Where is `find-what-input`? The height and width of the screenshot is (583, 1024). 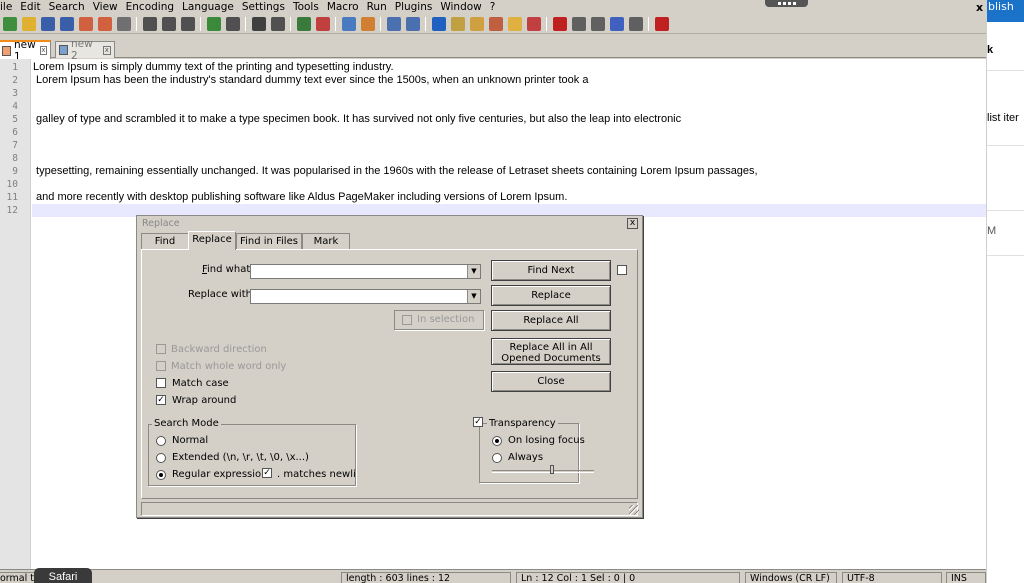 find-what-input is located at coordinates (358, 272).